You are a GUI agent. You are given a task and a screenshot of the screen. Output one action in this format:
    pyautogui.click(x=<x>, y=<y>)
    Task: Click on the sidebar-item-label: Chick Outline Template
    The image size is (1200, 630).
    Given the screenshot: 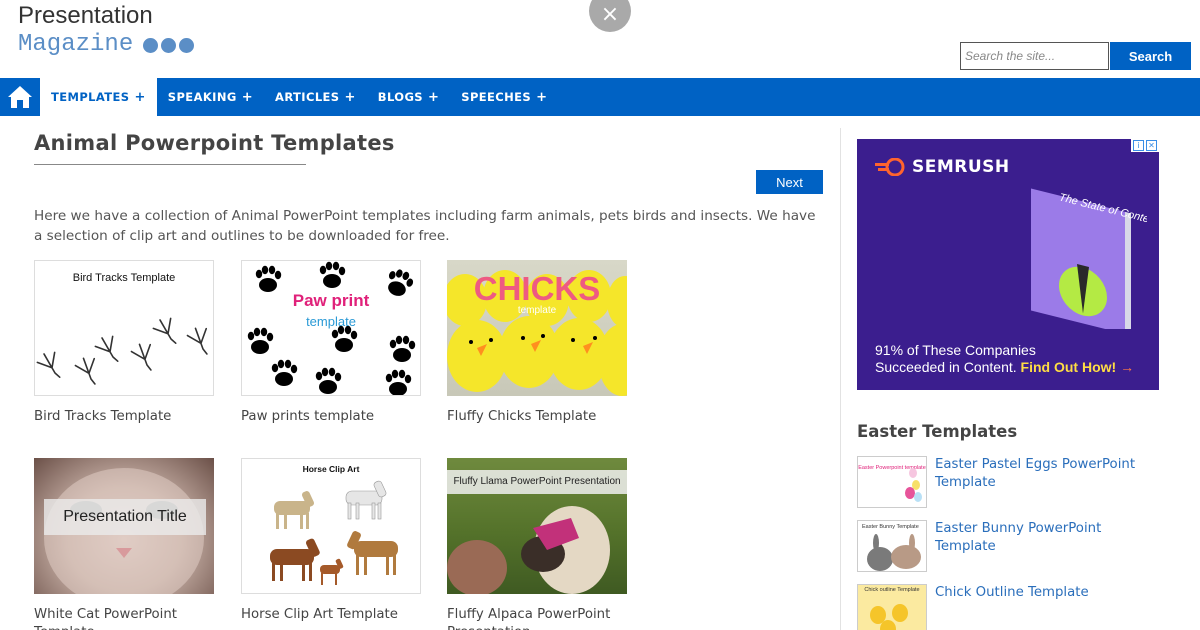 What is the action you would take?
    pyautogui.click(x=1012, y=607)
    